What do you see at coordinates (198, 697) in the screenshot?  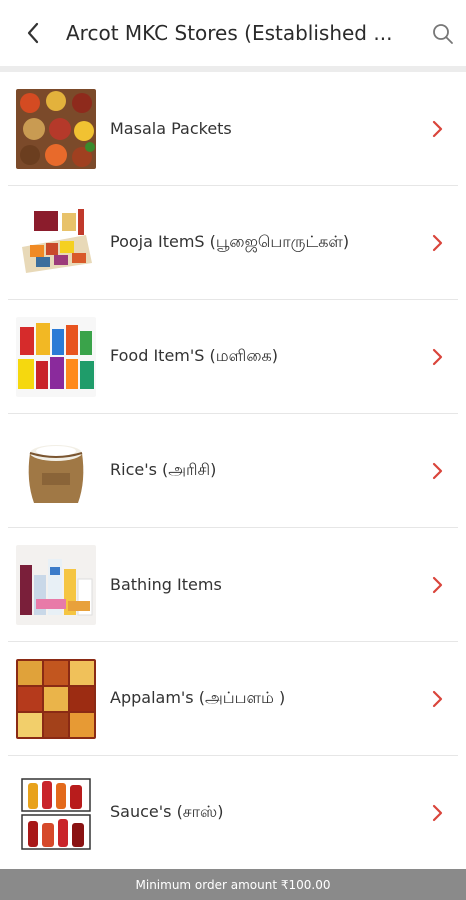 I see `category-label: Appalam's (அப்பளம் )` at bounding box center [198, 697].